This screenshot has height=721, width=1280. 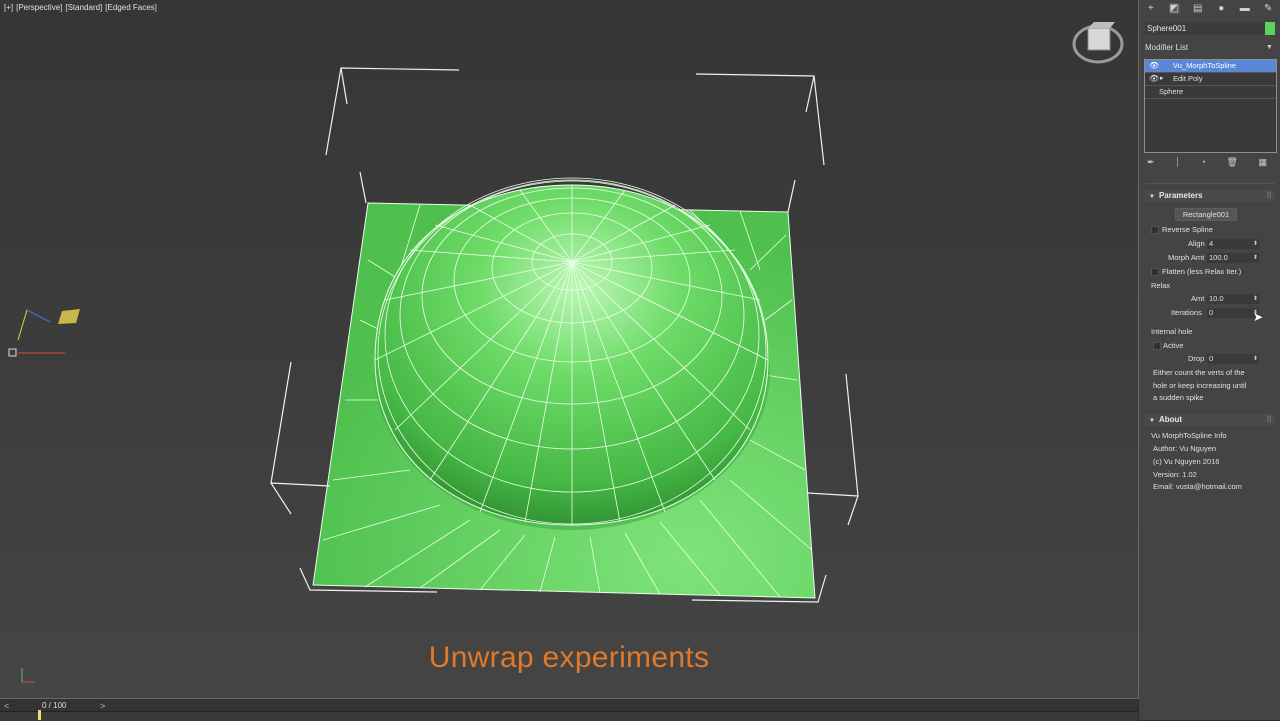 What do you see at coordinates (1155, 272) in the screenshot?
I see `flatten-checkbox` at bounding box center [1155, 272].